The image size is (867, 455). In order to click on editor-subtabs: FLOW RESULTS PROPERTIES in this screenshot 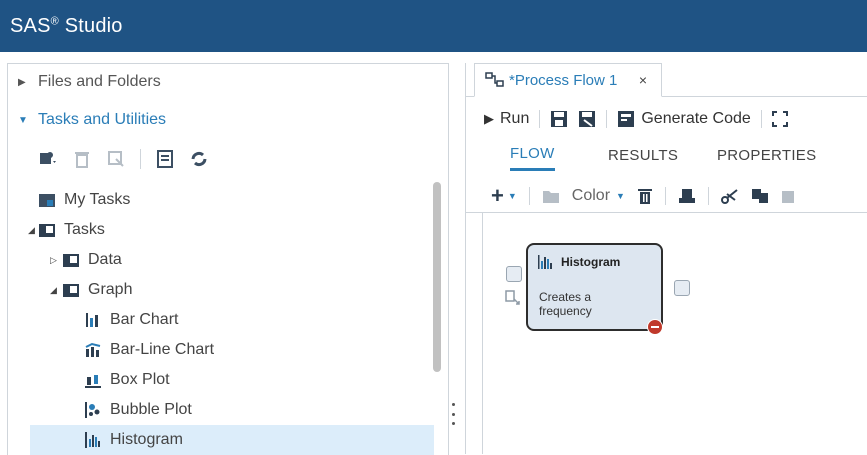, I will do `click(666, 155)`.